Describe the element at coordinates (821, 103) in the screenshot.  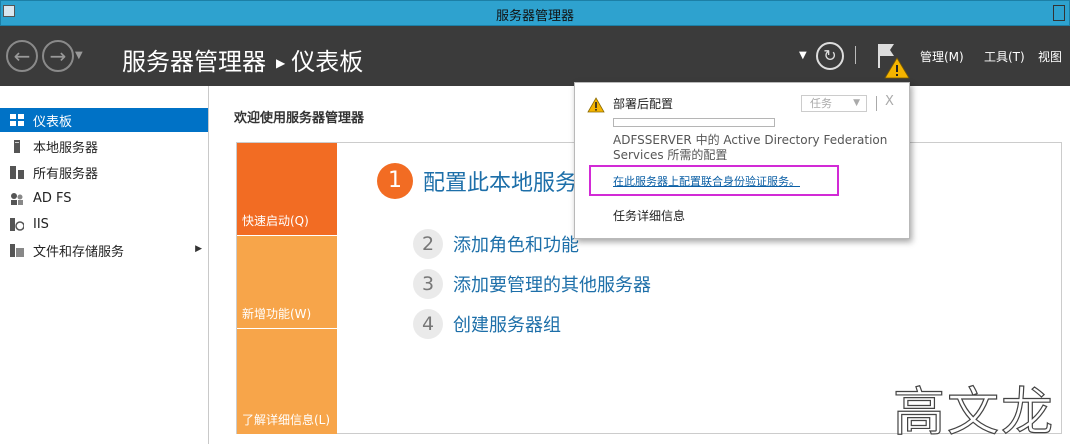
I see `tasks-dropdown-label: 任务` at that location.